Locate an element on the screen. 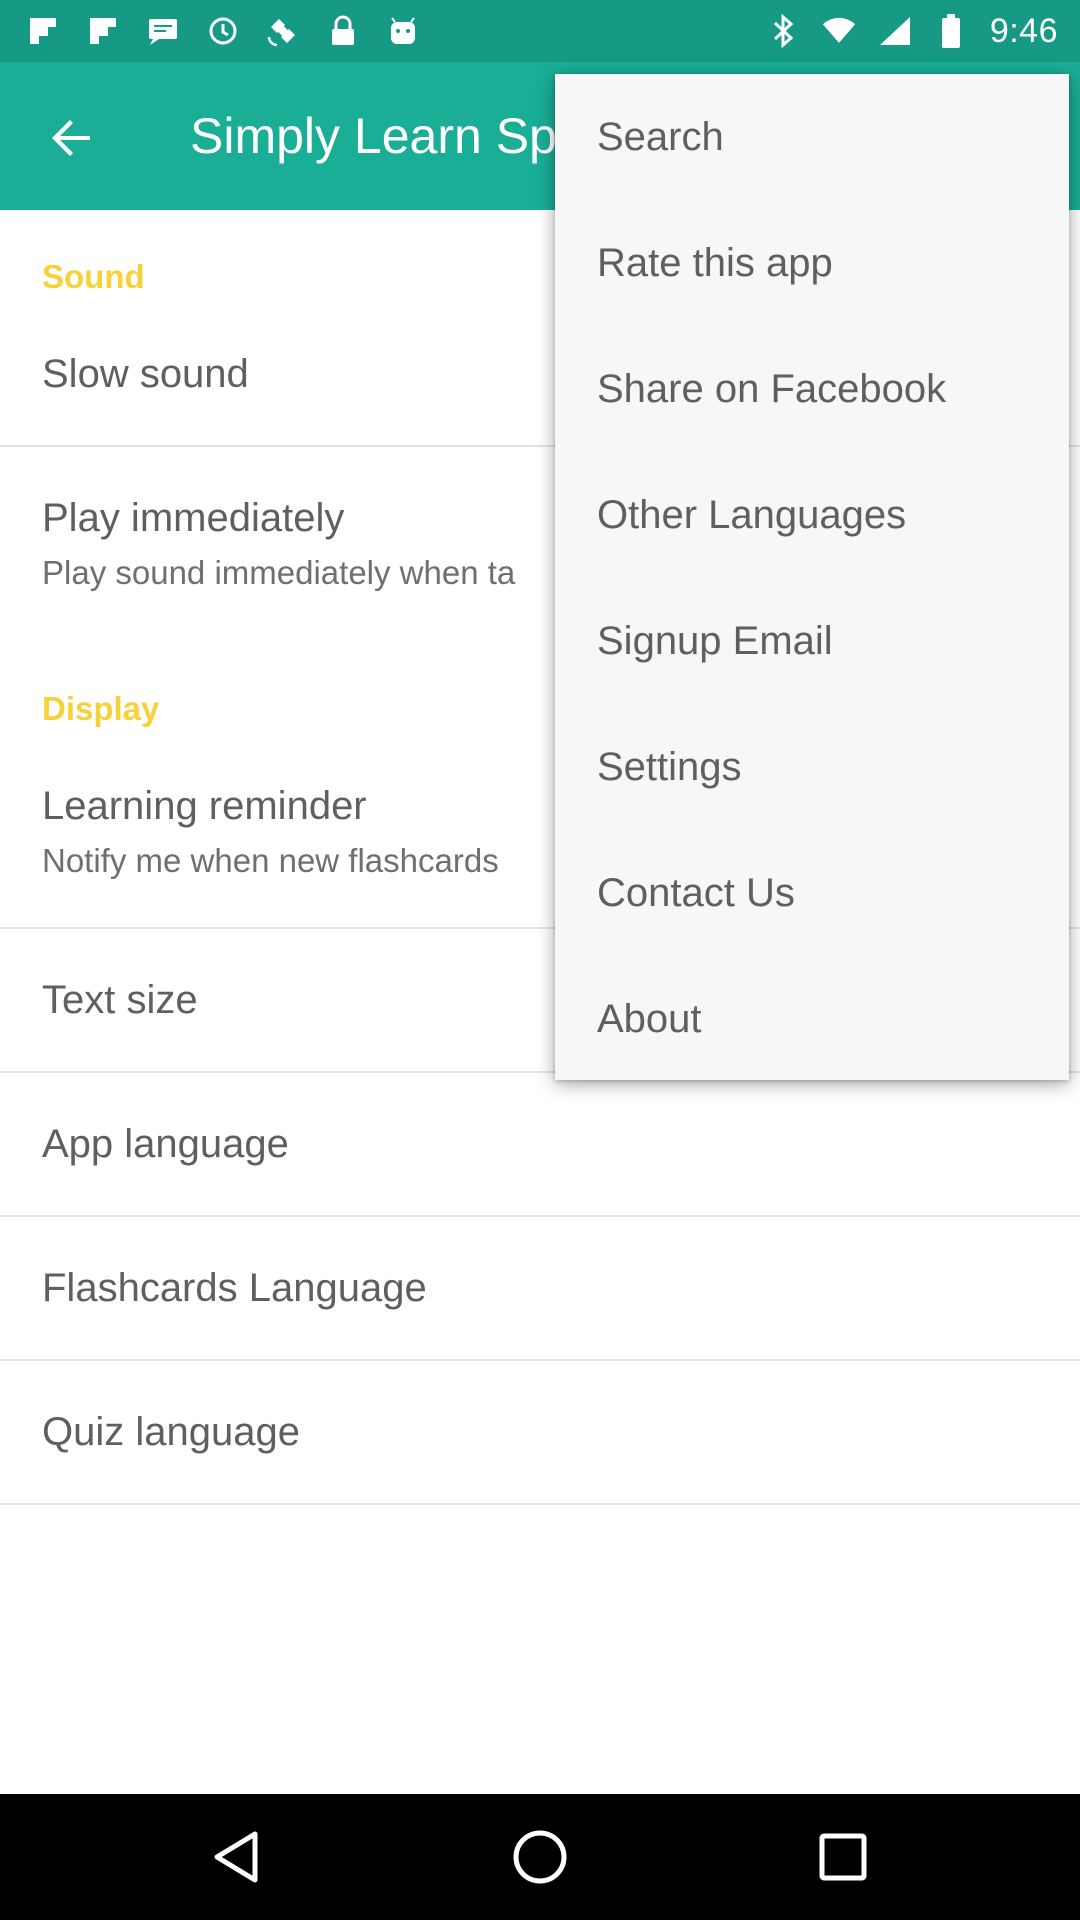 The width and height of the screenshot is (1080, 1920). setting-title: Play immediately is located at coordinates (193, 518).